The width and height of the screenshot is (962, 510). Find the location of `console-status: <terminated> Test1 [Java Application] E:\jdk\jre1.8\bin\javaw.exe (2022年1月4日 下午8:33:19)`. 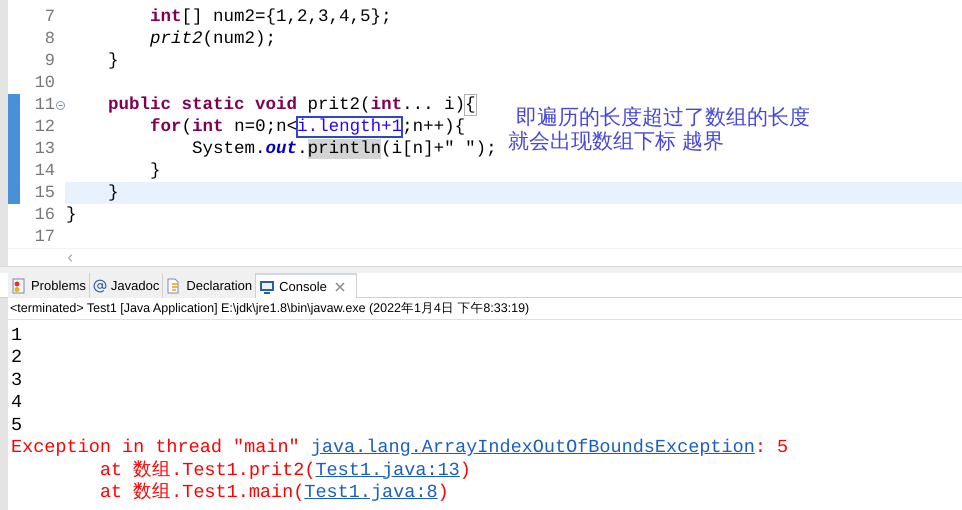

console-status: <terminated> Test1 [Java Application] E:\jdk\jre1.8\bin\javaw.exe (2022年1月4日 下午8:33:19) is located at coordinates (270, 309).